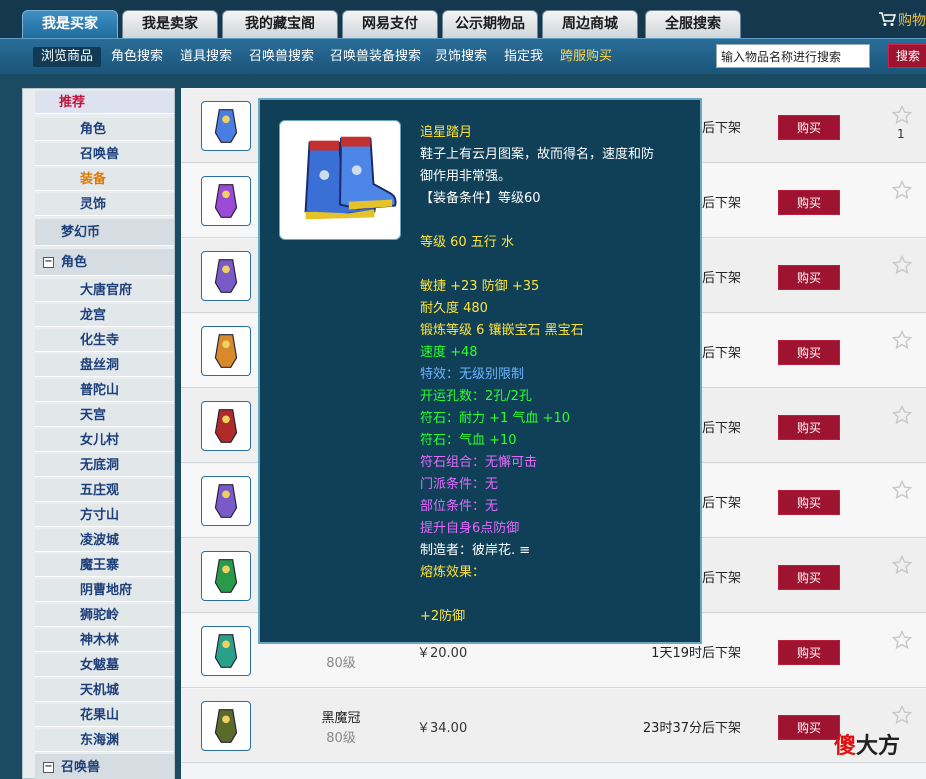 Image resolution: width=926 pixels, height=779 pixels. I want to click on tab-netease-pay: 网易支付, so click(390, 24).